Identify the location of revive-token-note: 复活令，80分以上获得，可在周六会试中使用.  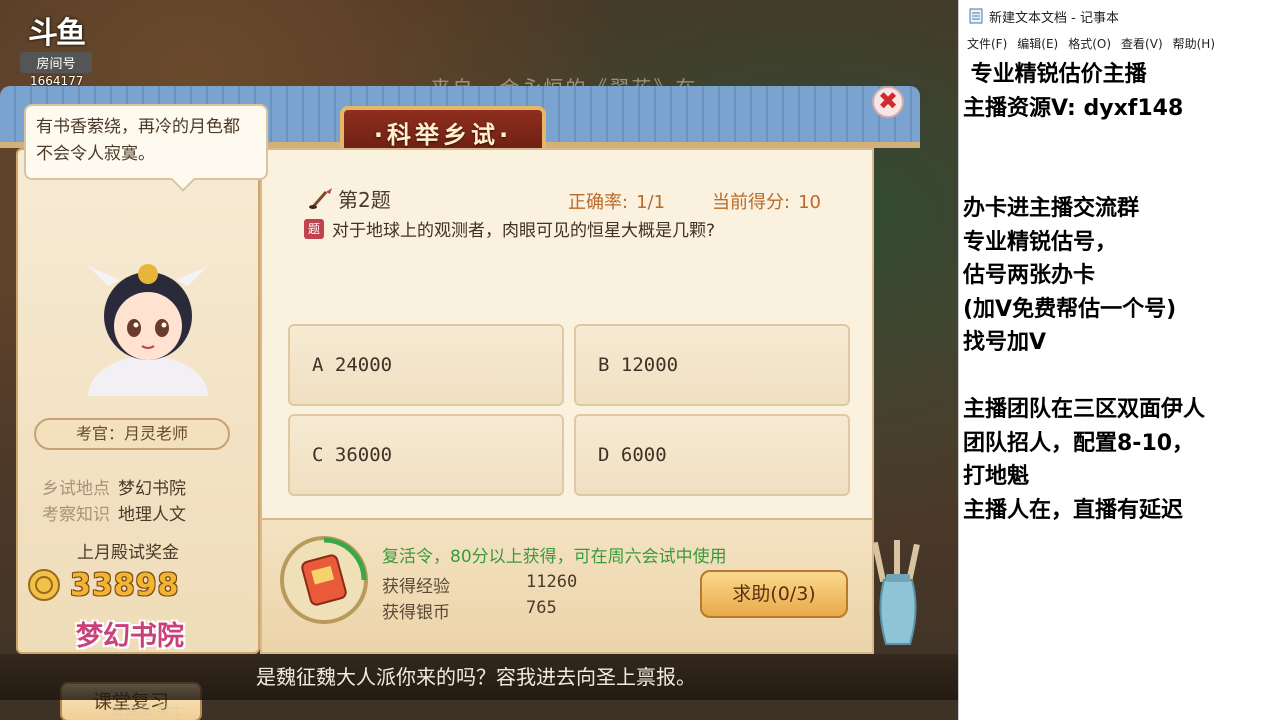
(554, 557).